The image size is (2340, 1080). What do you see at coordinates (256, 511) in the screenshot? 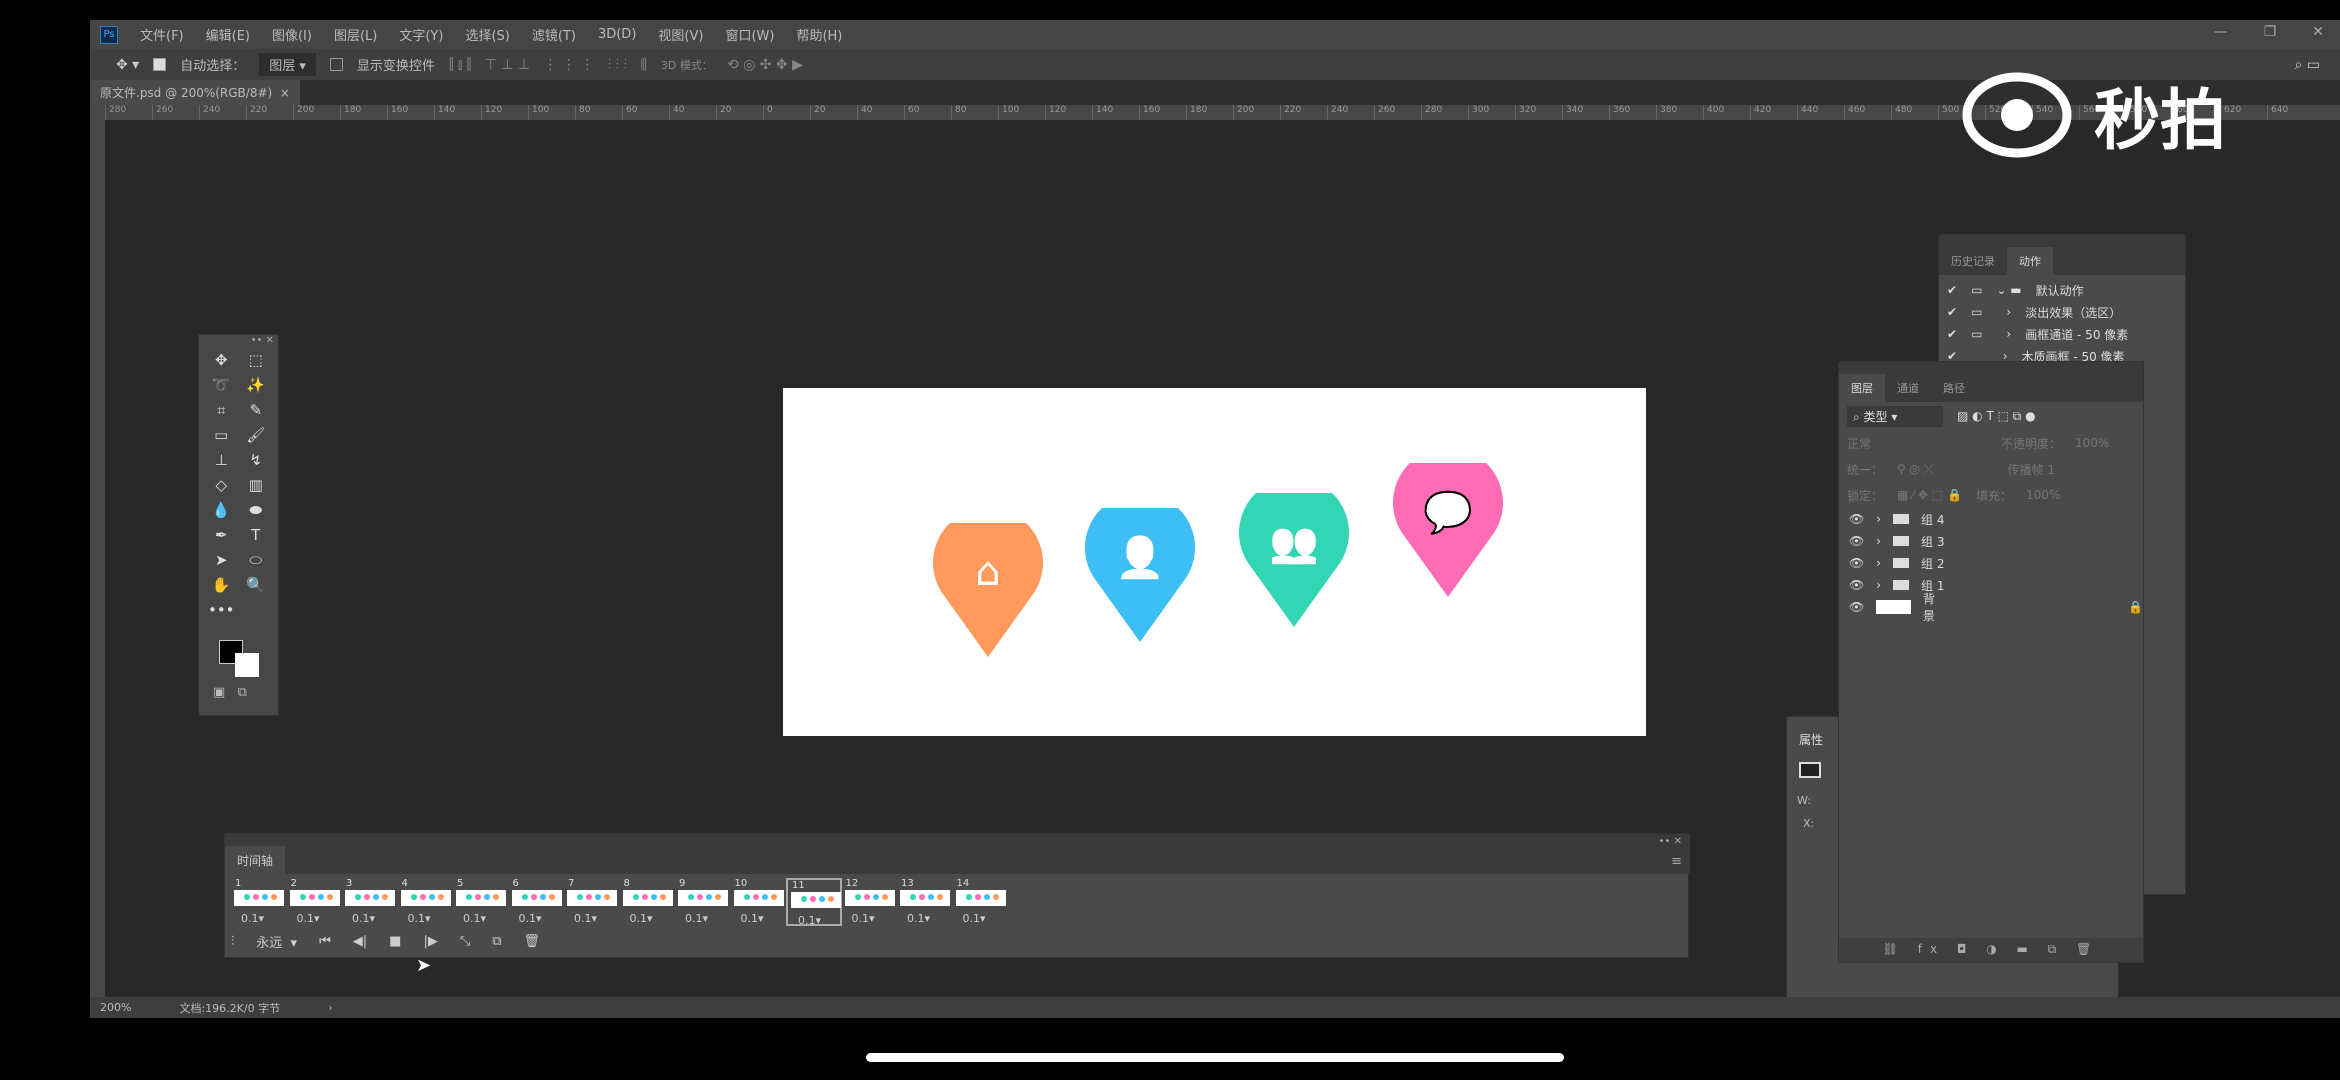
I see `dodge-tool-icon: ⬬` at bounding box center [256, 511].